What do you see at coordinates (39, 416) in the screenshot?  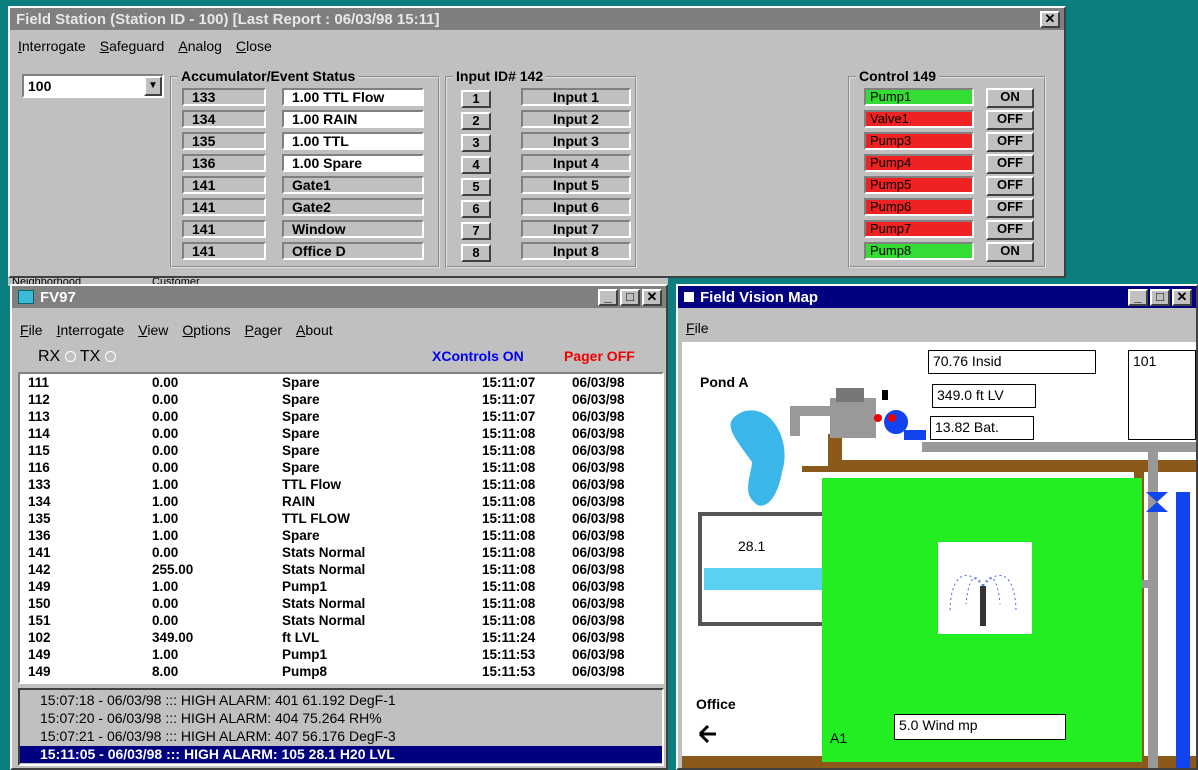 I see `list-cell: 113` at bounding box center [39, 416].